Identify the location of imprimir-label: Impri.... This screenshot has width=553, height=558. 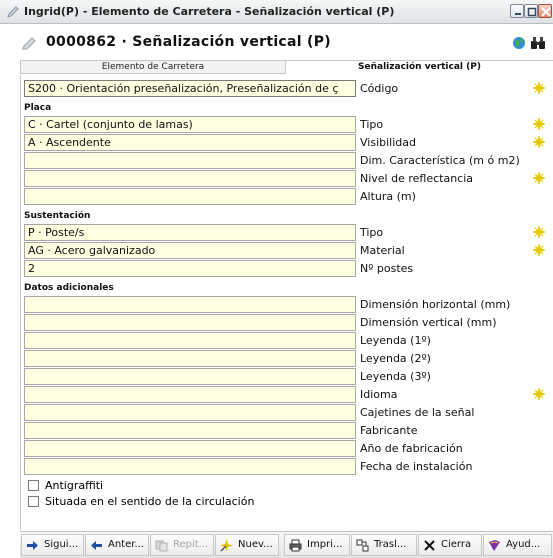
(325, 544).